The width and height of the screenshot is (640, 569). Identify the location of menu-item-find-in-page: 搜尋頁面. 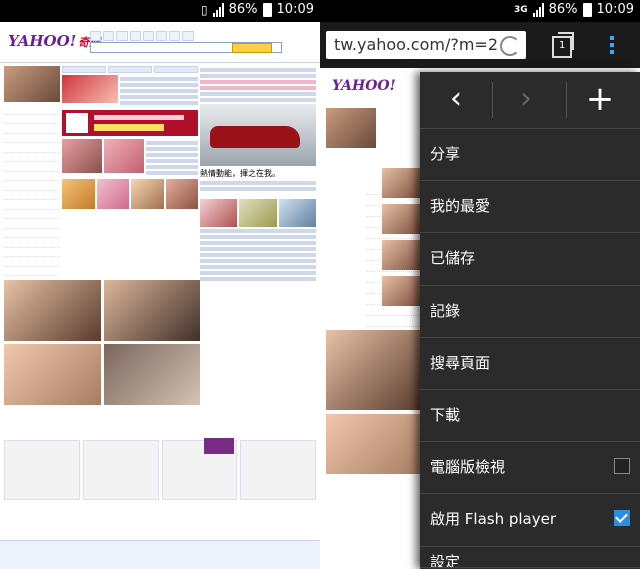
(530, 364).